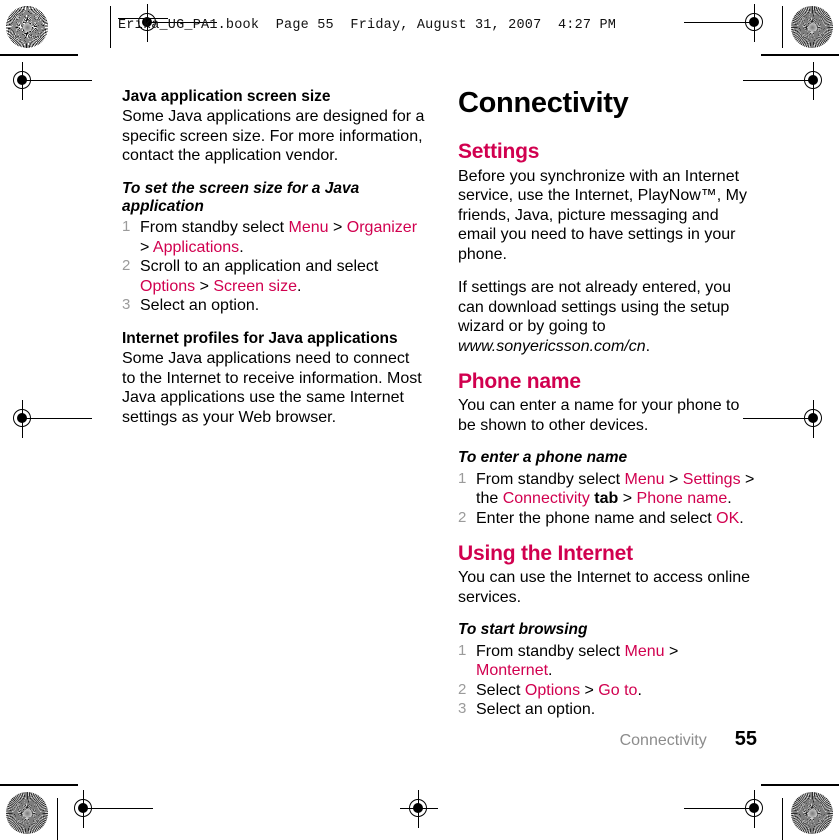 This screenshot has height=840, width=839. Describe the element at coordinates (523, 630) in the screenshot. I see `task-heading-start-browsing: To start browsing` at that location.